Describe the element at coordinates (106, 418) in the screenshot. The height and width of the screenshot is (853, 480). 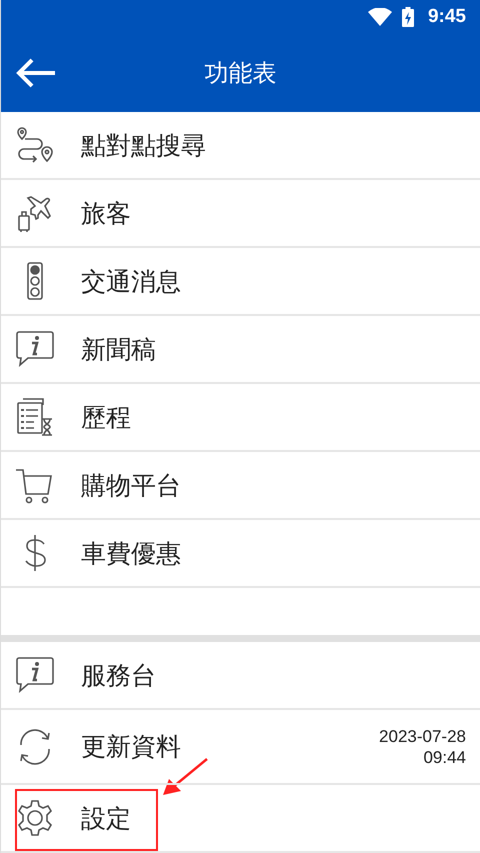
I see `menu-label: 歷程` at that location.